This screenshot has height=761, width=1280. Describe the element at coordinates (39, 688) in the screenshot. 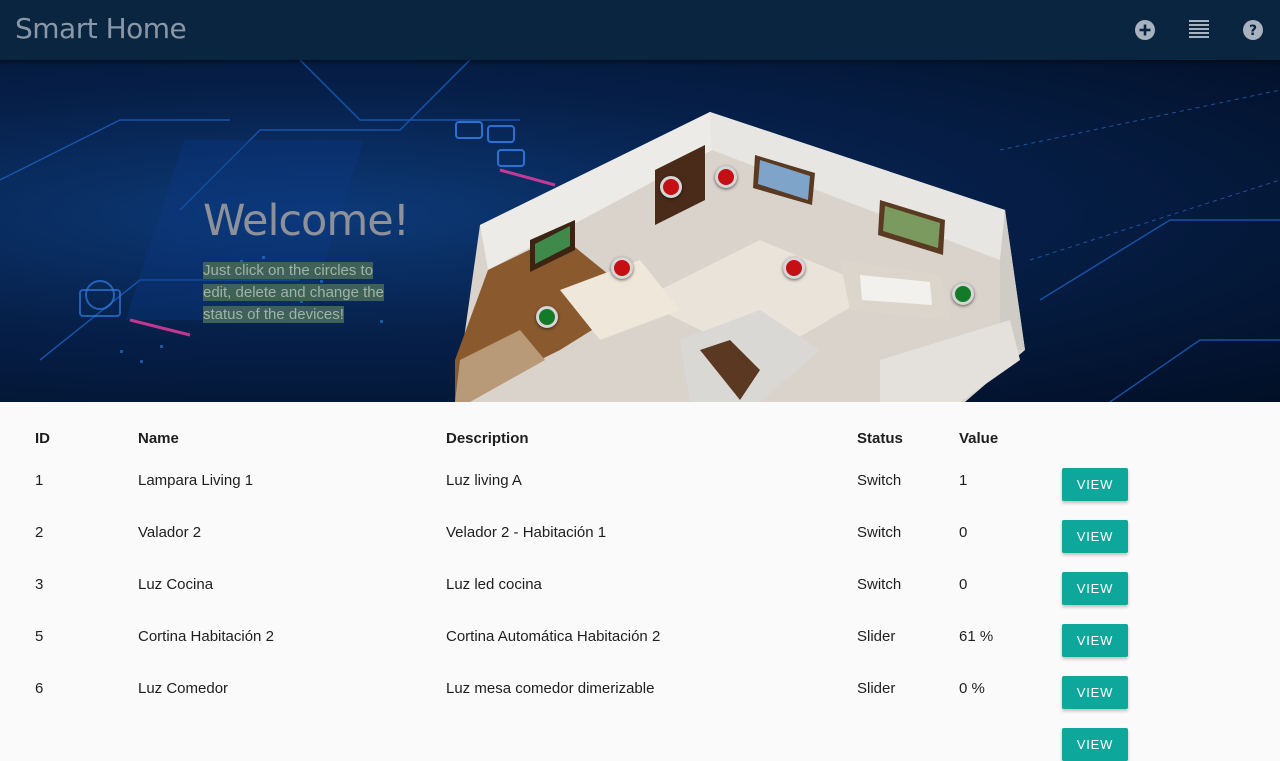

I see `cell-id: 6` at that location.